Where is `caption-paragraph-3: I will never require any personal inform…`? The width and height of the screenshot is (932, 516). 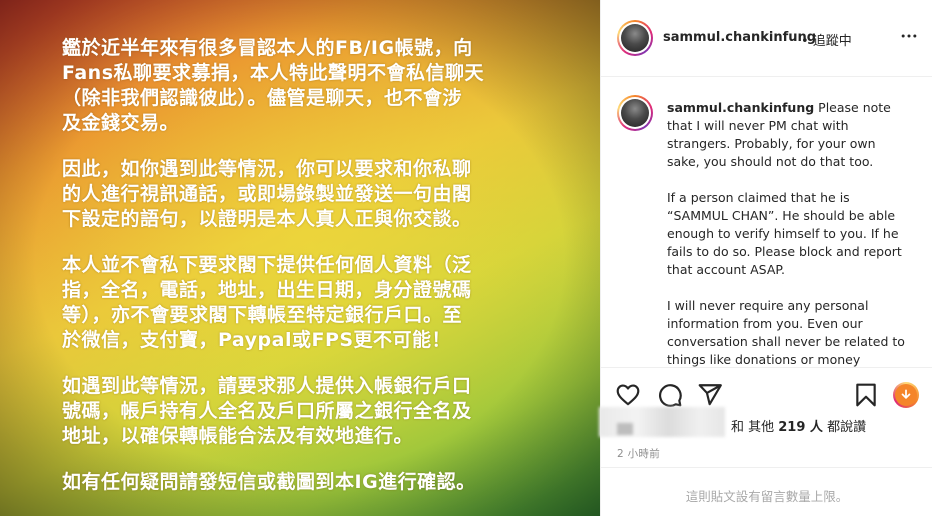 caption-paragraph-3: I will never require any personal inform… is located at coordinates (786, 332).